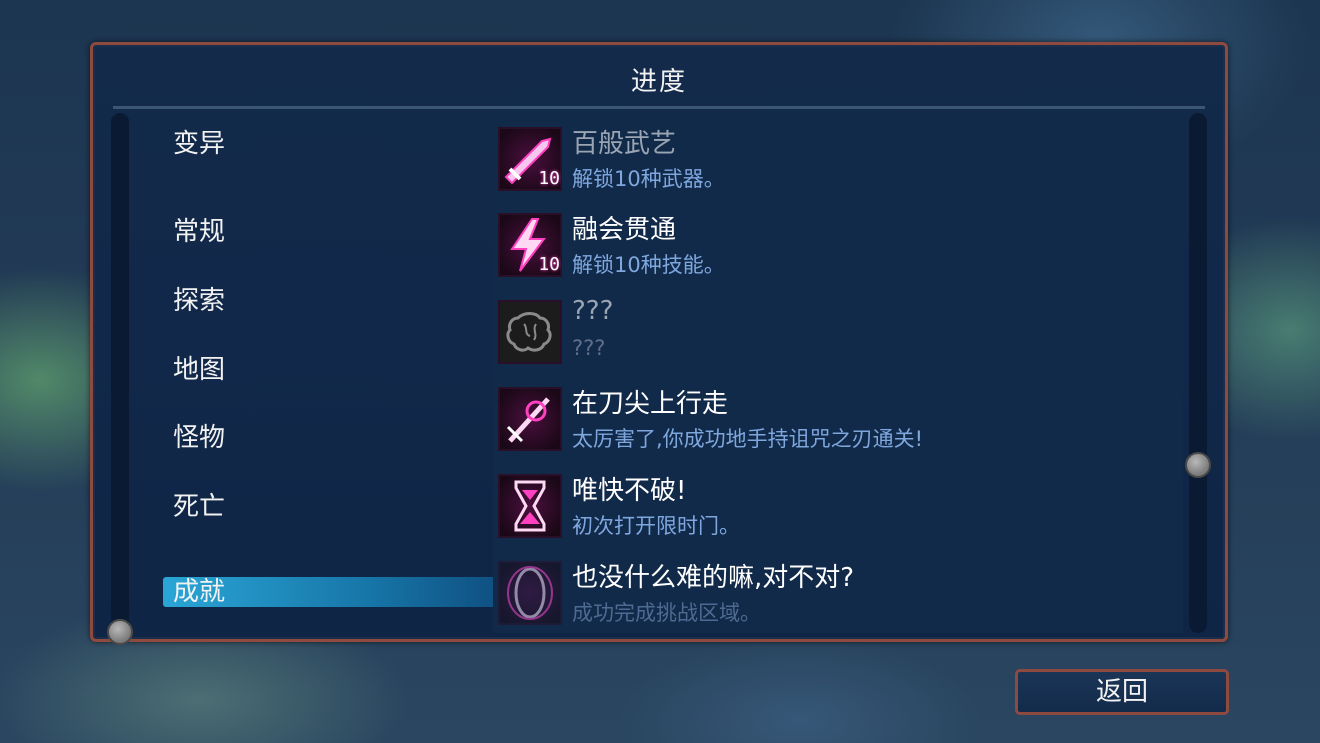  Describe the element at coordinates (748, 439) in the screenshot. I see `achievement-description: 太厉害了,你成功地手持诅咒之刃通关!` at that location.